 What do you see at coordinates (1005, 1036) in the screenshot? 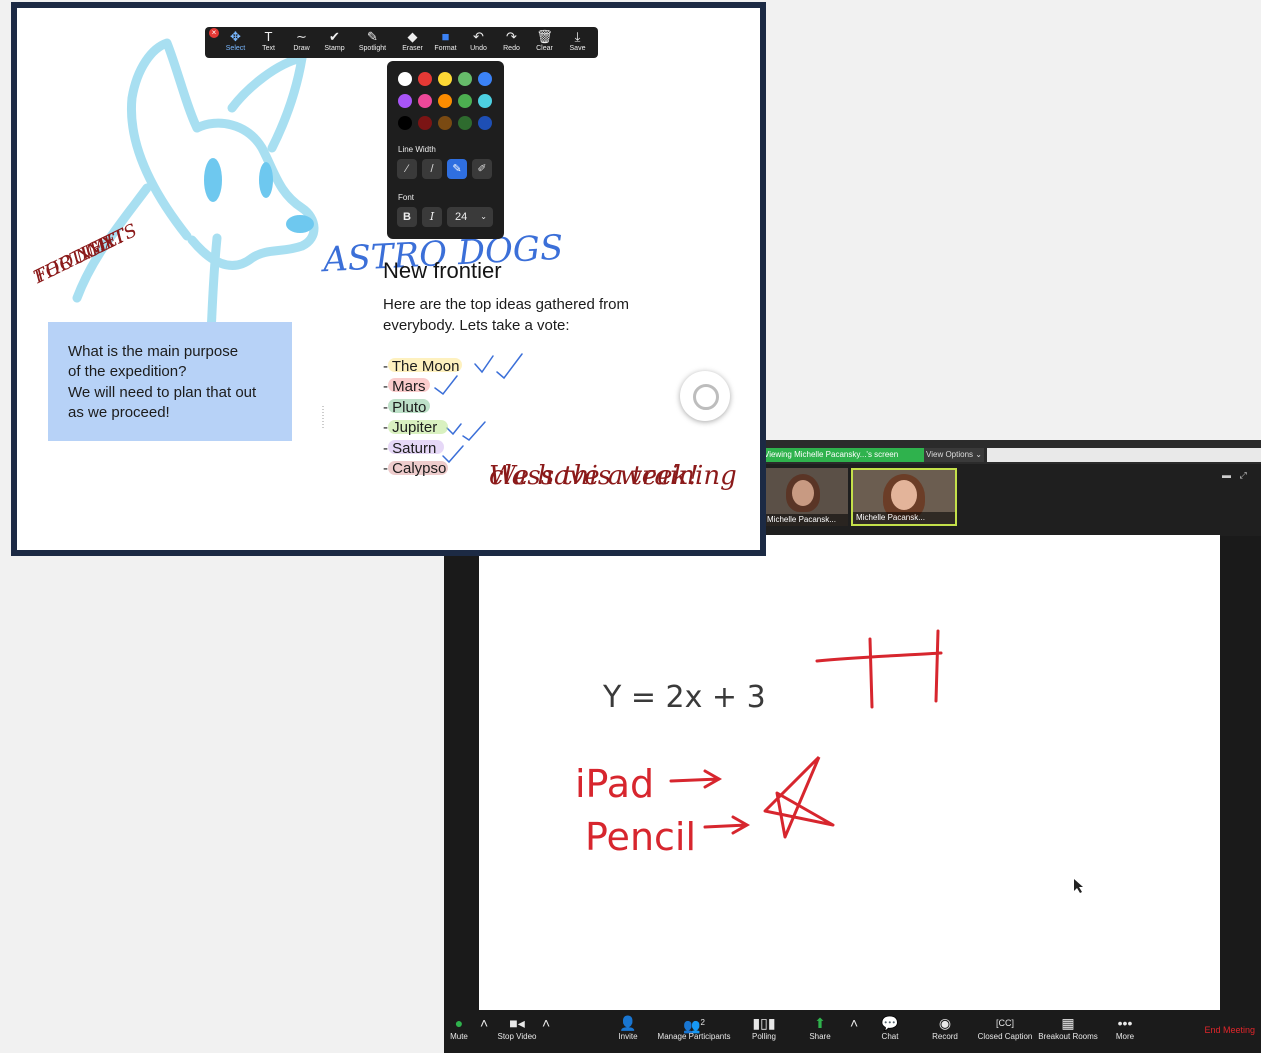
I see `closed-caption-label: Closed Caption` at bounding box center [1005, 1036].